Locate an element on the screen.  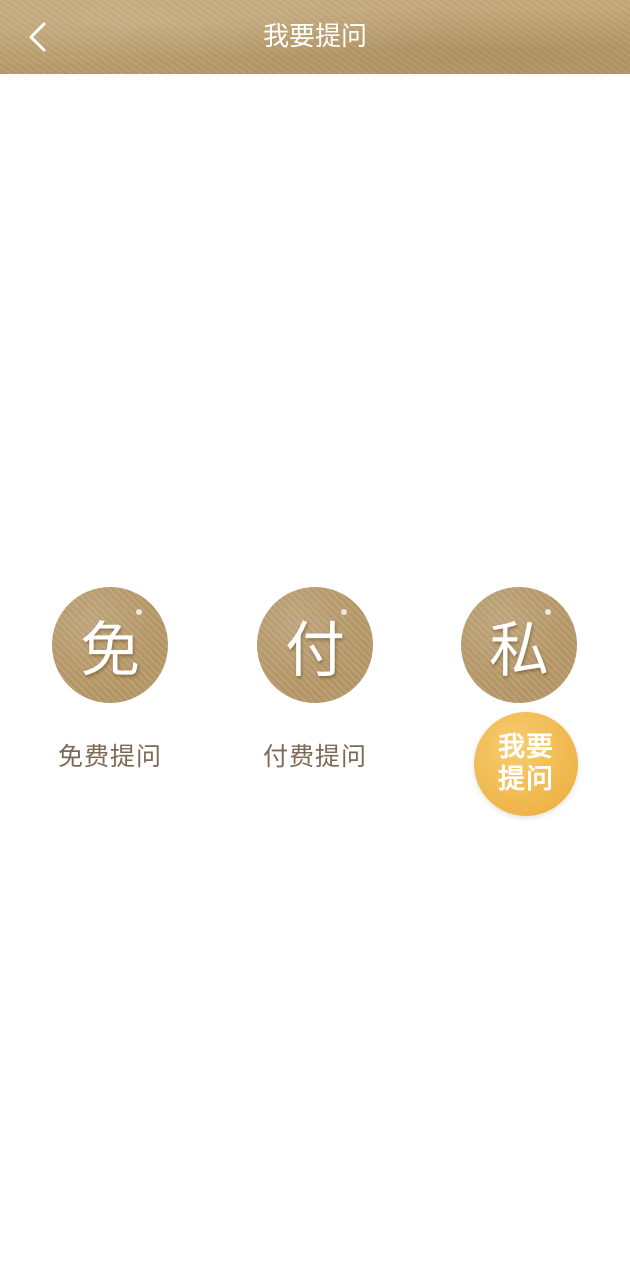
paid-question-icon: 付 is located at coordinates (315, 645).